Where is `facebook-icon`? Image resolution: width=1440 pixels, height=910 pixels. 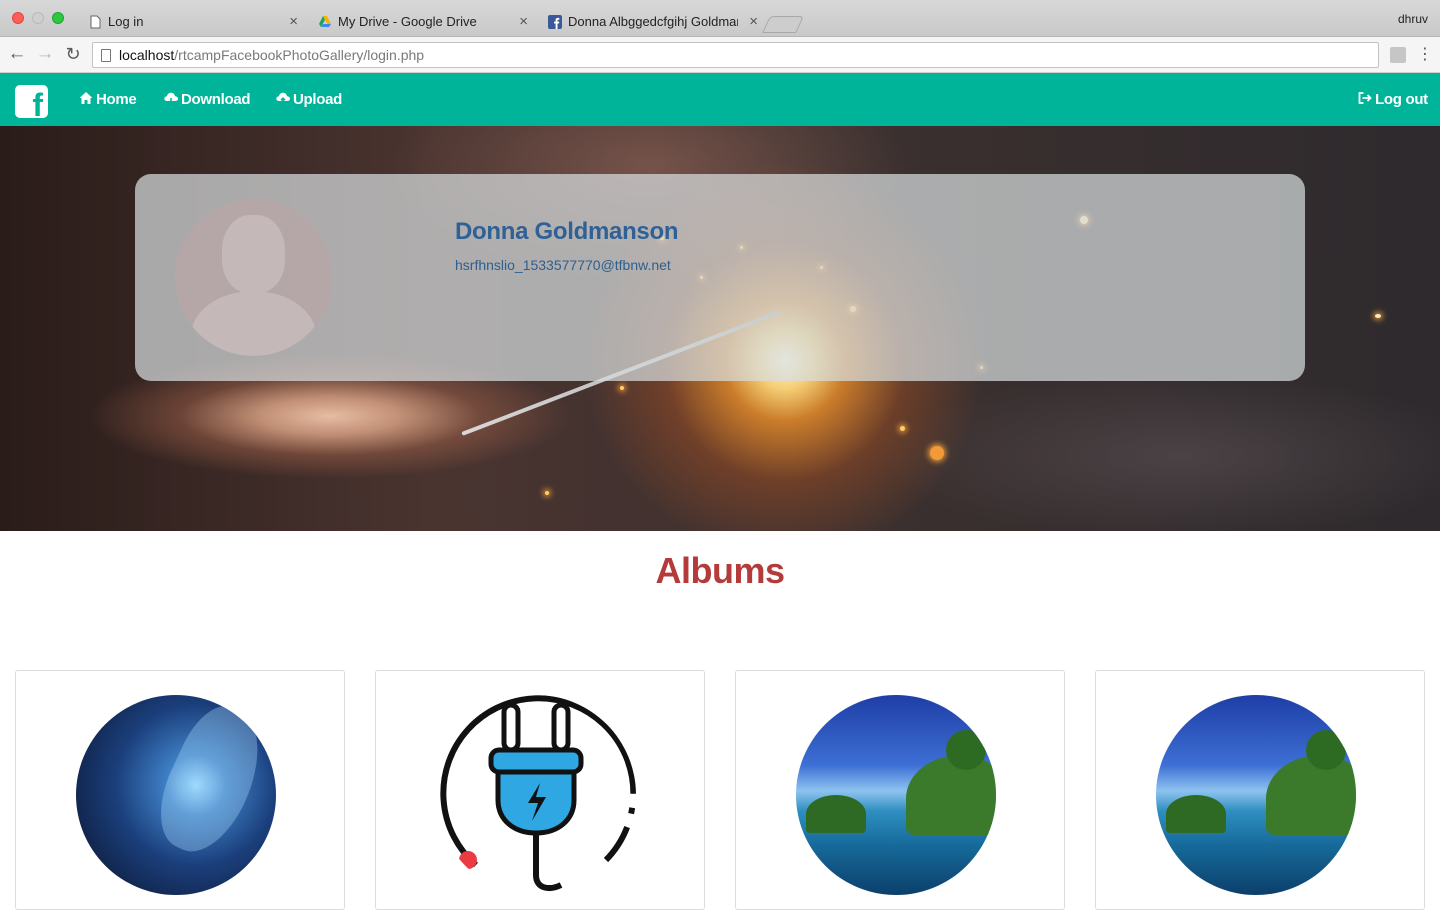
facebook-icon is located at coordinates (555, 22).